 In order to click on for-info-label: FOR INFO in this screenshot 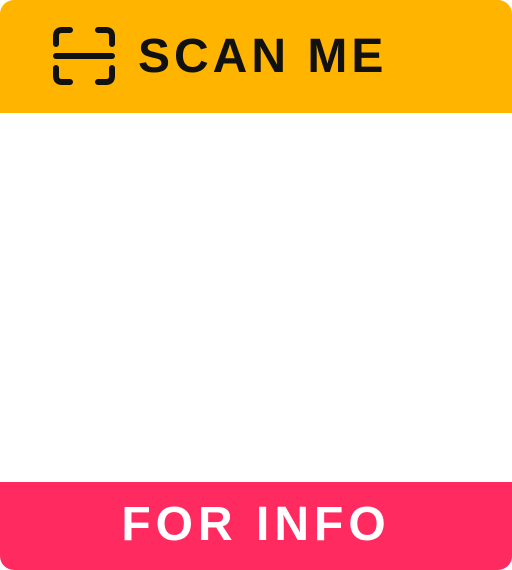, I will do `click(256, 524)`.